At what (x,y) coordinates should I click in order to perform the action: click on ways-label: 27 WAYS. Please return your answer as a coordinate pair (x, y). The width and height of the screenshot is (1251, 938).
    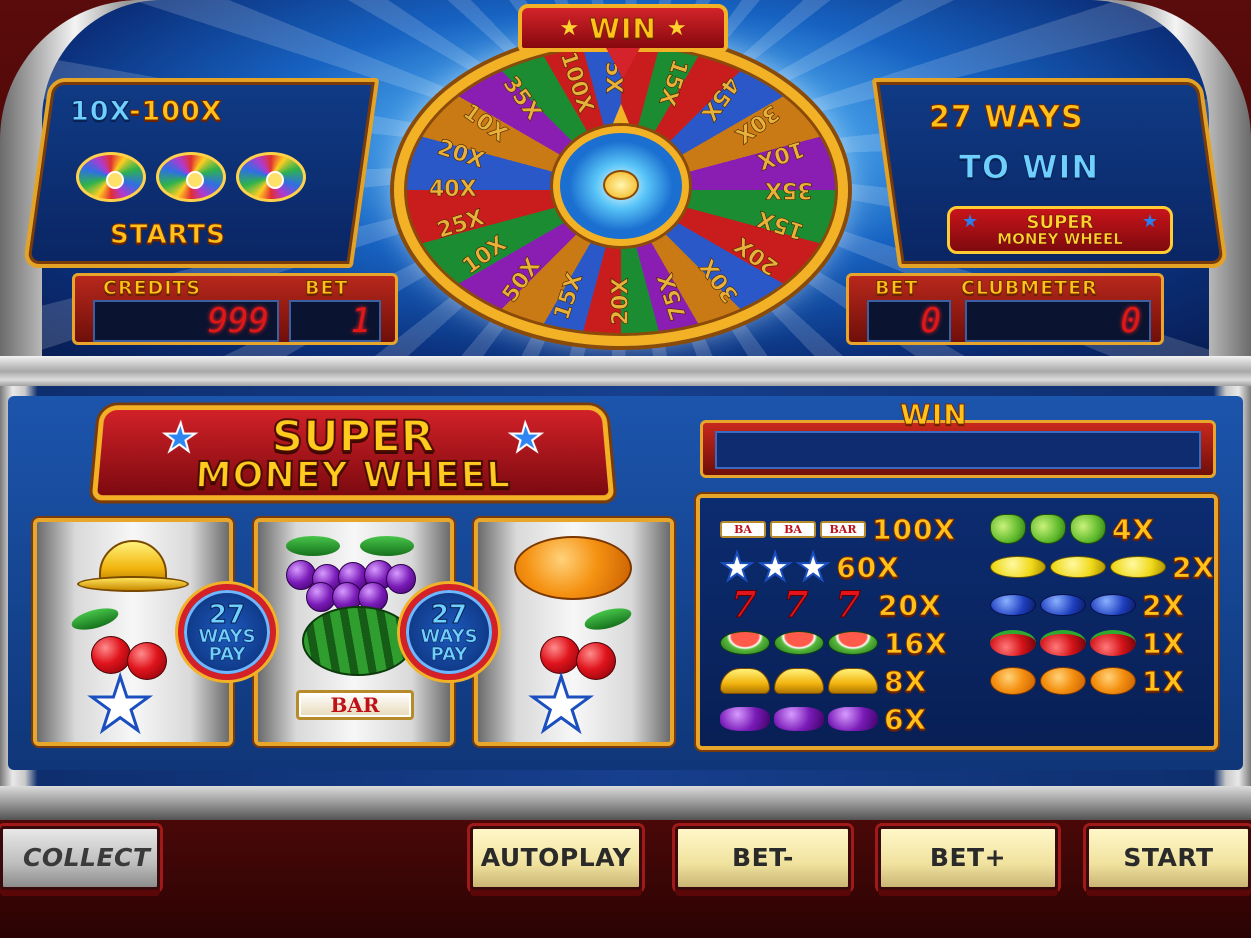
    Looking at the image, I should click on (1007, 118).